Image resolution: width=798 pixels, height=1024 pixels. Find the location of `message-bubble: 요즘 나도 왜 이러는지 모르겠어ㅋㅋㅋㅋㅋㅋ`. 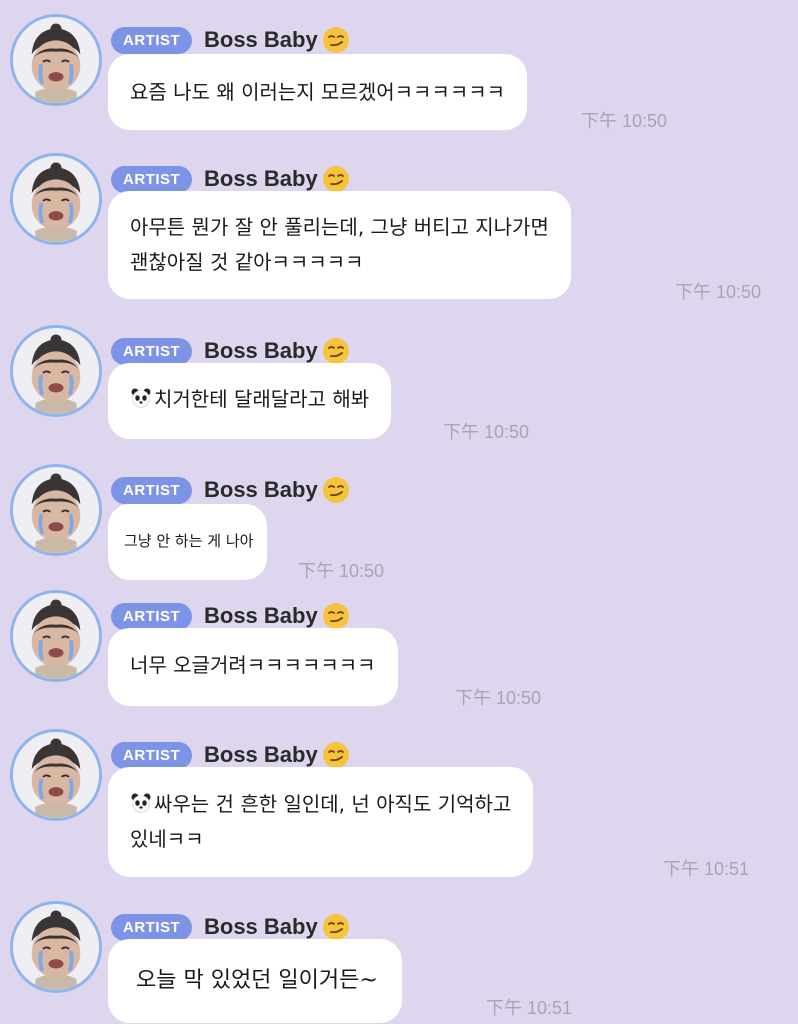

message-bubble: 요즘 나도 왜 이러는지 모르겠어ㅋㅋㅋㅋㅋㅋ is located at coordinates (318, 92).